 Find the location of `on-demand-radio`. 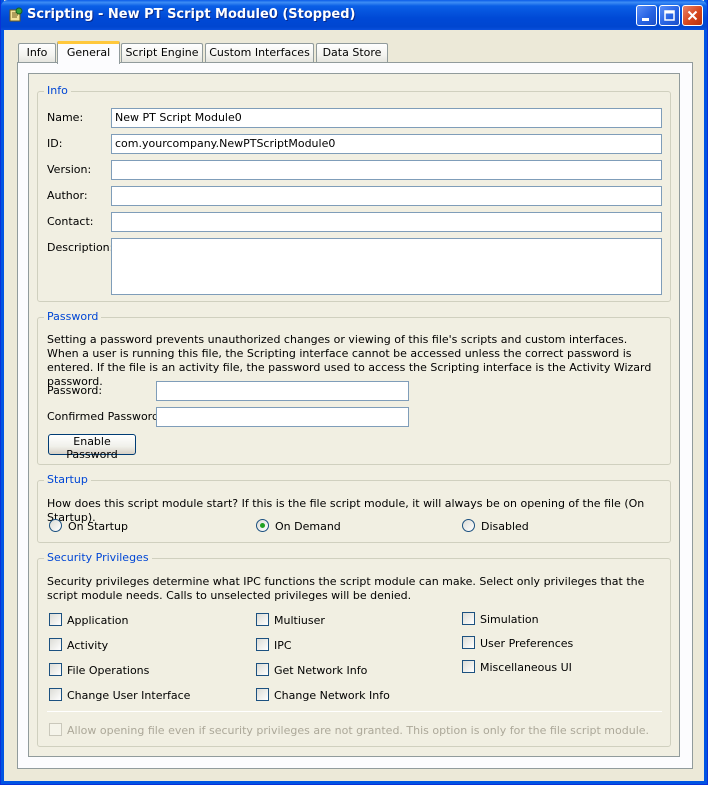

on-demand-radio is located at coordinates (262, 525).